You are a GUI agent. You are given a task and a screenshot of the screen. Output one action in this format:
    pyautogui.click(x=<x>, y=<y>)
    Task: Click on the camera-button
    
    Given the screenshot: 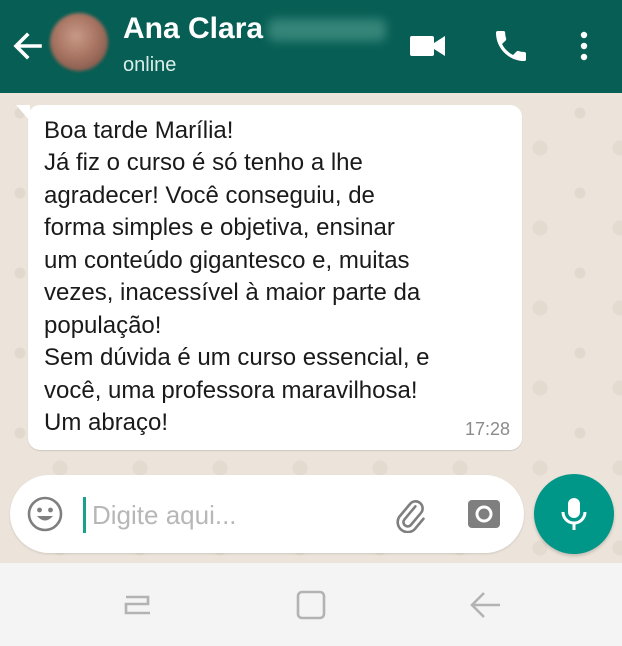 What is the action you would take?
    pyautogui.click(x=484, y=514)
    